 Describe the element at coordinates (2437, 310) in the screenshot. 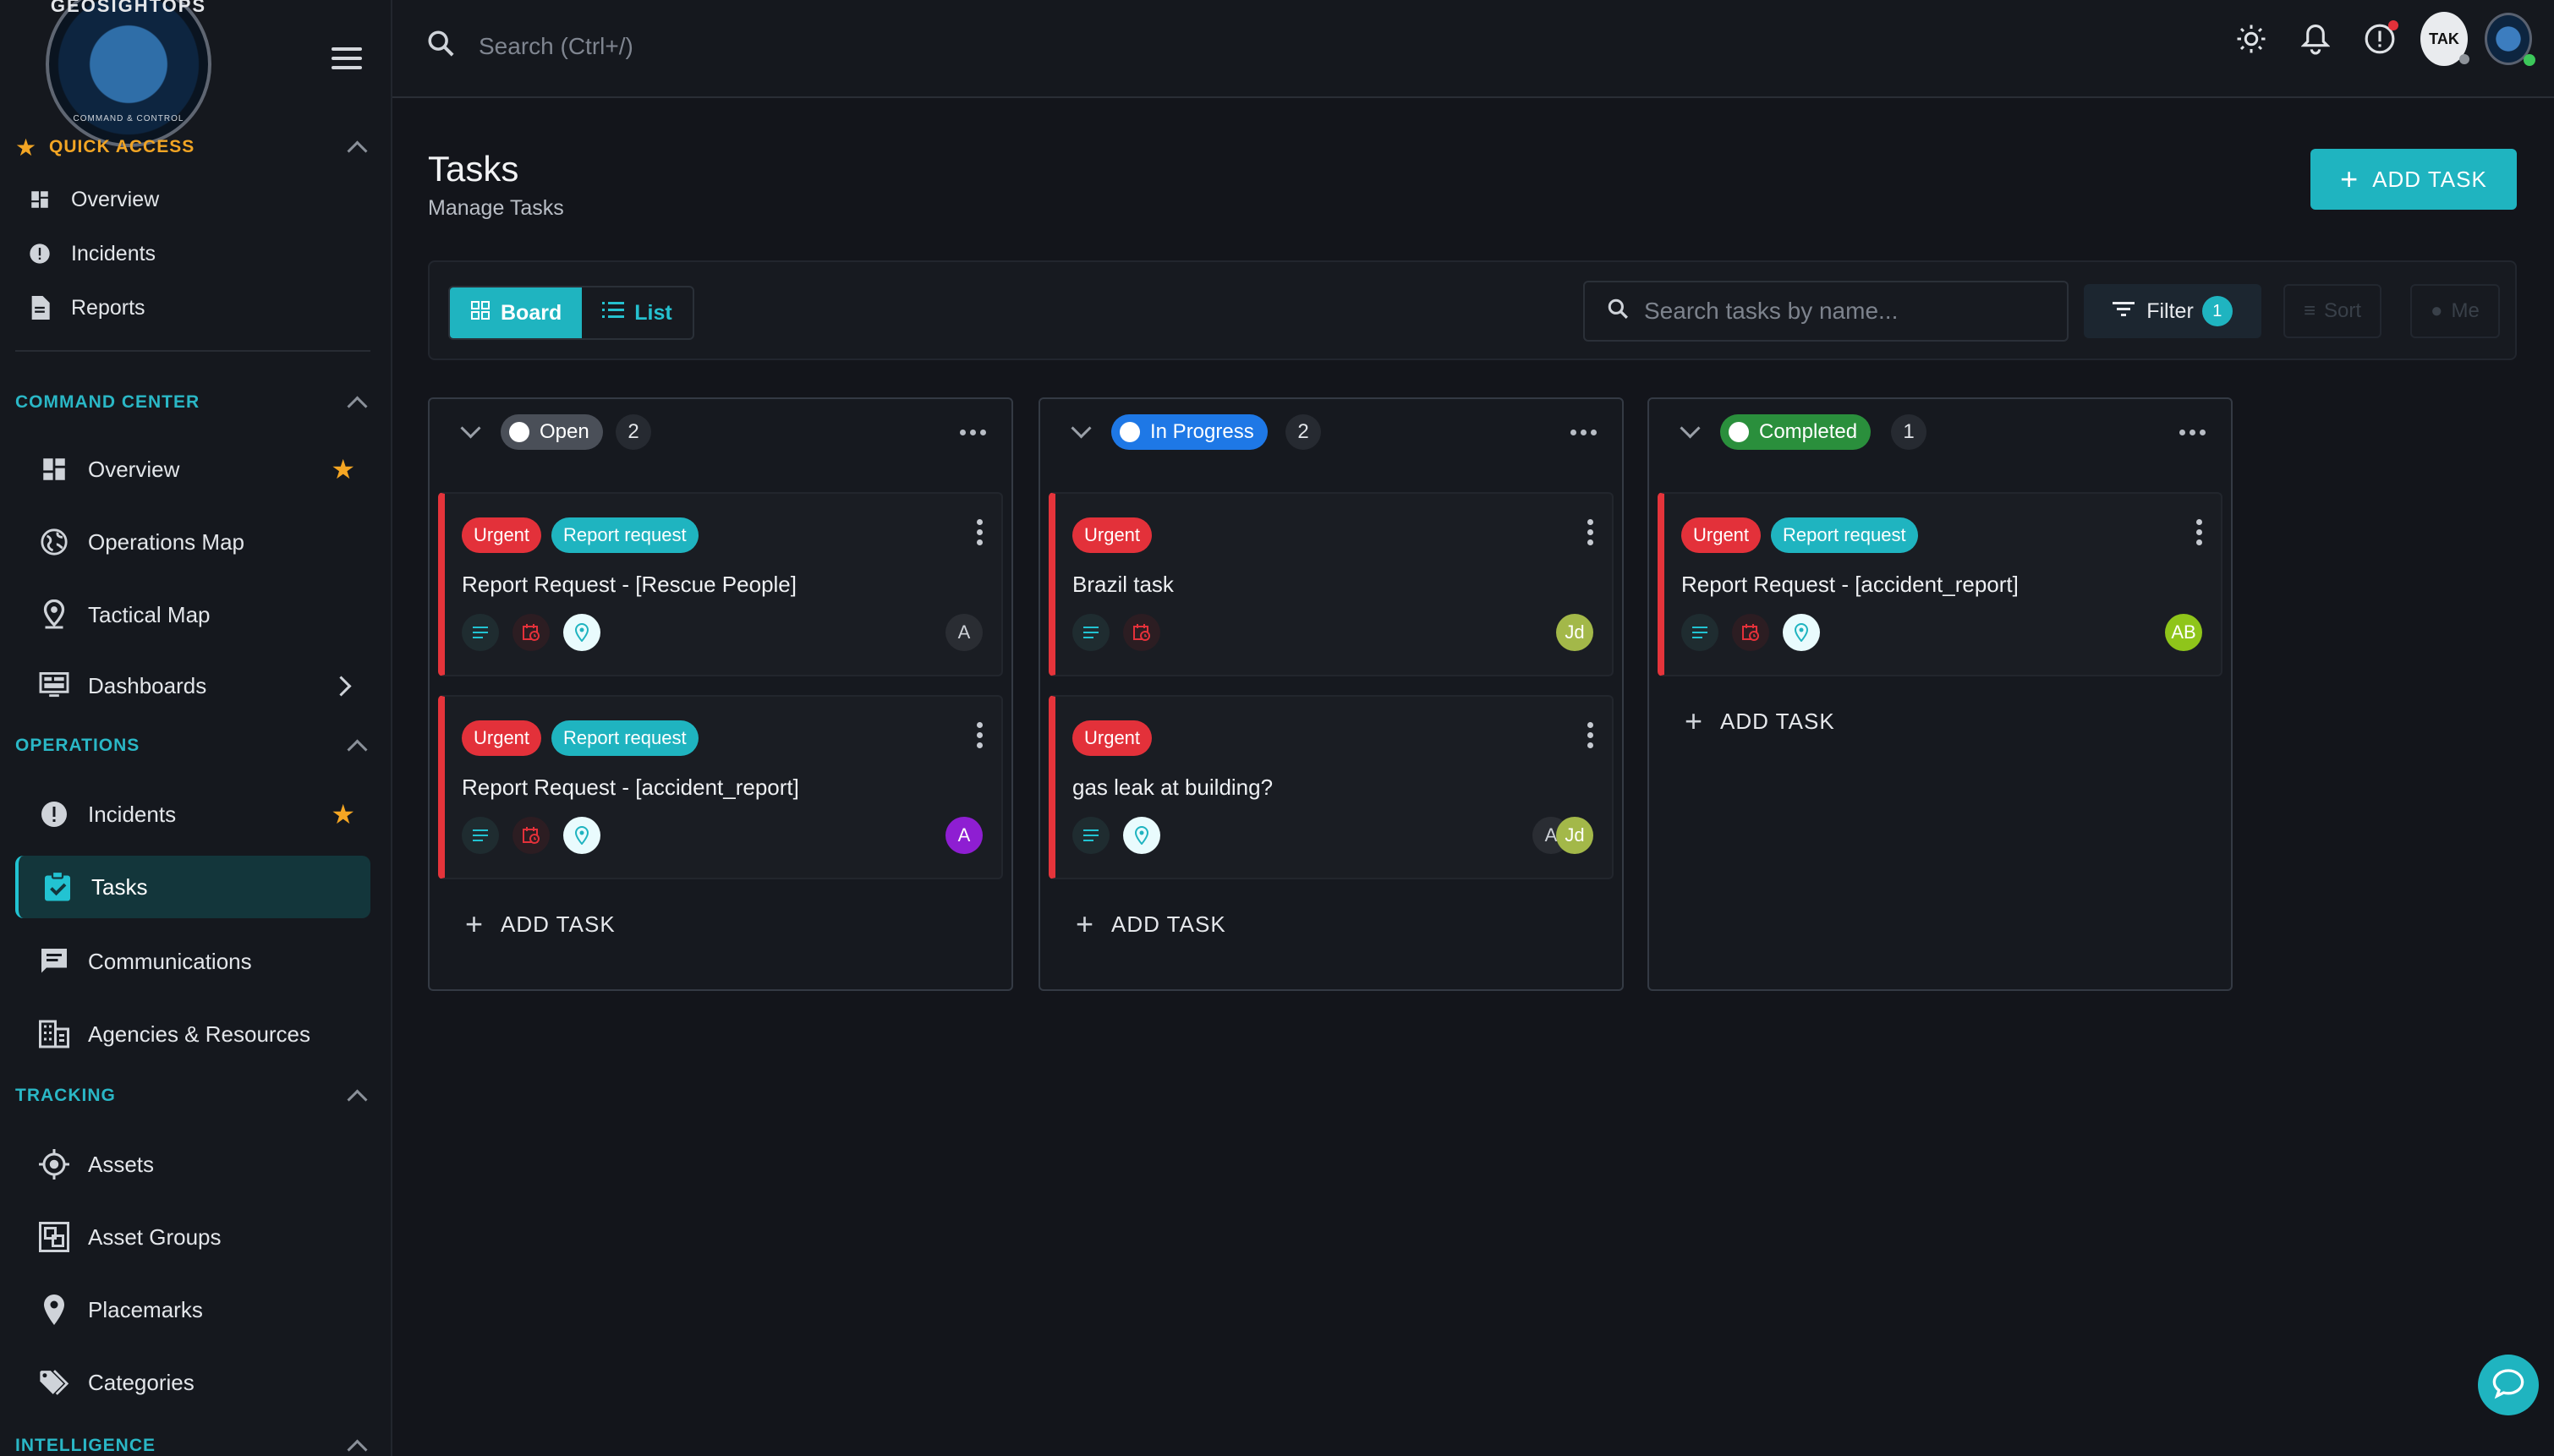

I see `person-icon: ●` at that location.